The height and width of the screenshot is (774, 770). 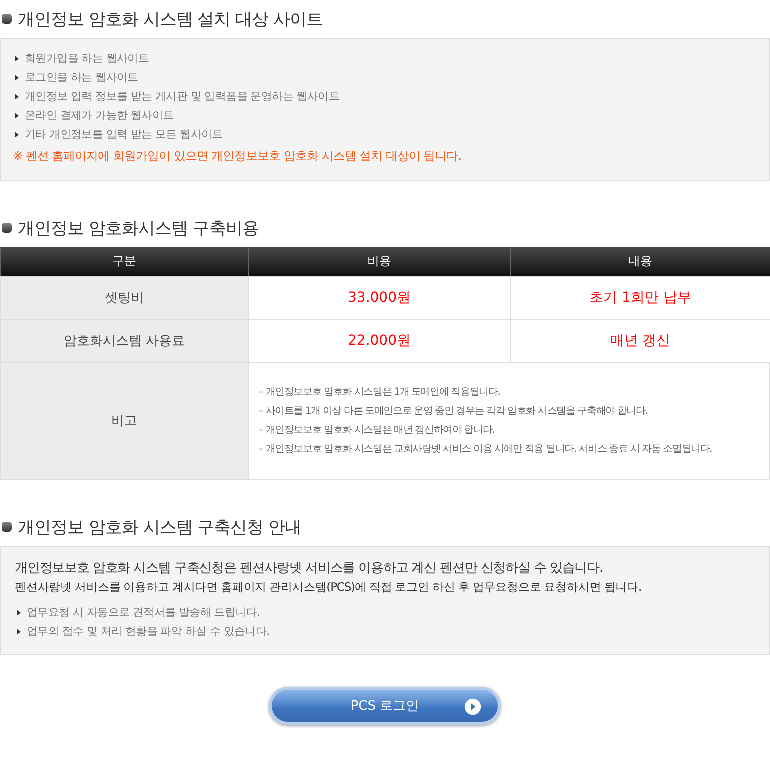 I want to click on note-text: – 개인정보보호 암호화 시스템은 매년 갱신하여야 합니다., so click(x=377, y=431).